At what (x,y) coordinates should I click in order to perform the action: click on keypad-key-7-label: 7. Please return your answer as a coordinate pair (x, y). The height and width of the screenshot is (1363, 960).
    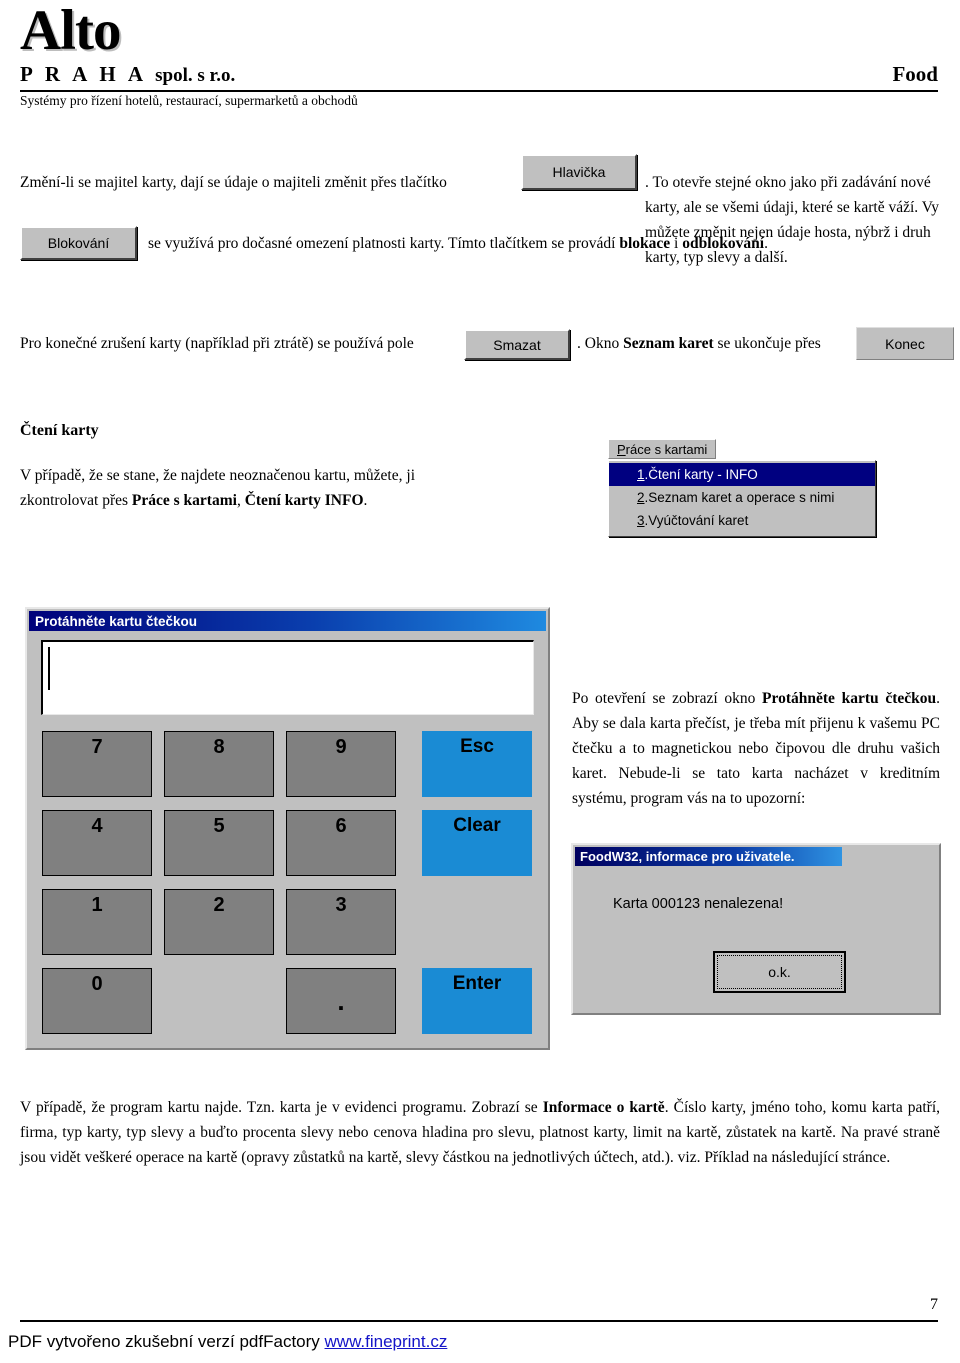
    Looking at the image, I should click on (97, 747).